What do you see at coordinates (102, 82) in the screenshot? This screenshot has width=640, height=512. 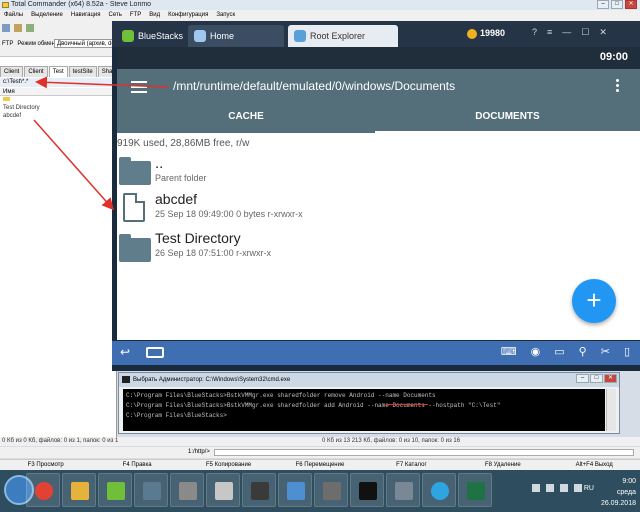 I see `arrow-path` at bounding box center [102, 82].